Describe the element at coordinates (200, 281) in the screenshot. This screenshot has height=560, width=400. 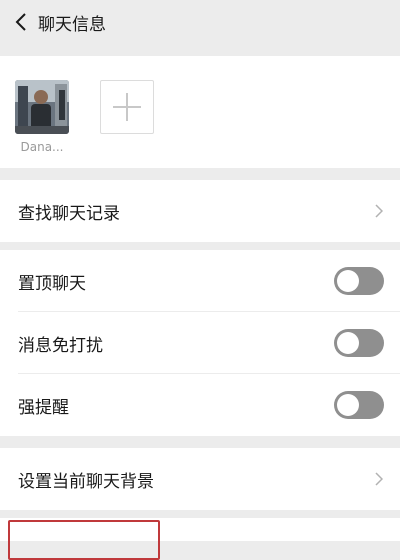
I see `pin-chat-row: 置顶聊天` at that location.